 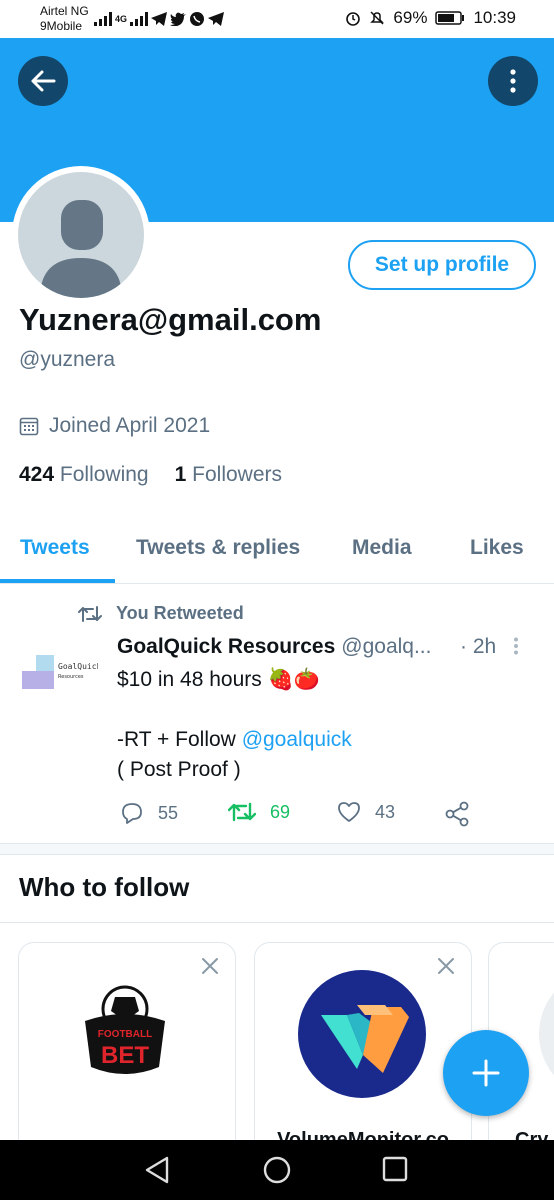 What do you see at coordinates (277, 19) in the screenshot?
I see `status-bar: Airtel NG 9Mobile 4G 69% 10:39` at bounding box center [277, 19].